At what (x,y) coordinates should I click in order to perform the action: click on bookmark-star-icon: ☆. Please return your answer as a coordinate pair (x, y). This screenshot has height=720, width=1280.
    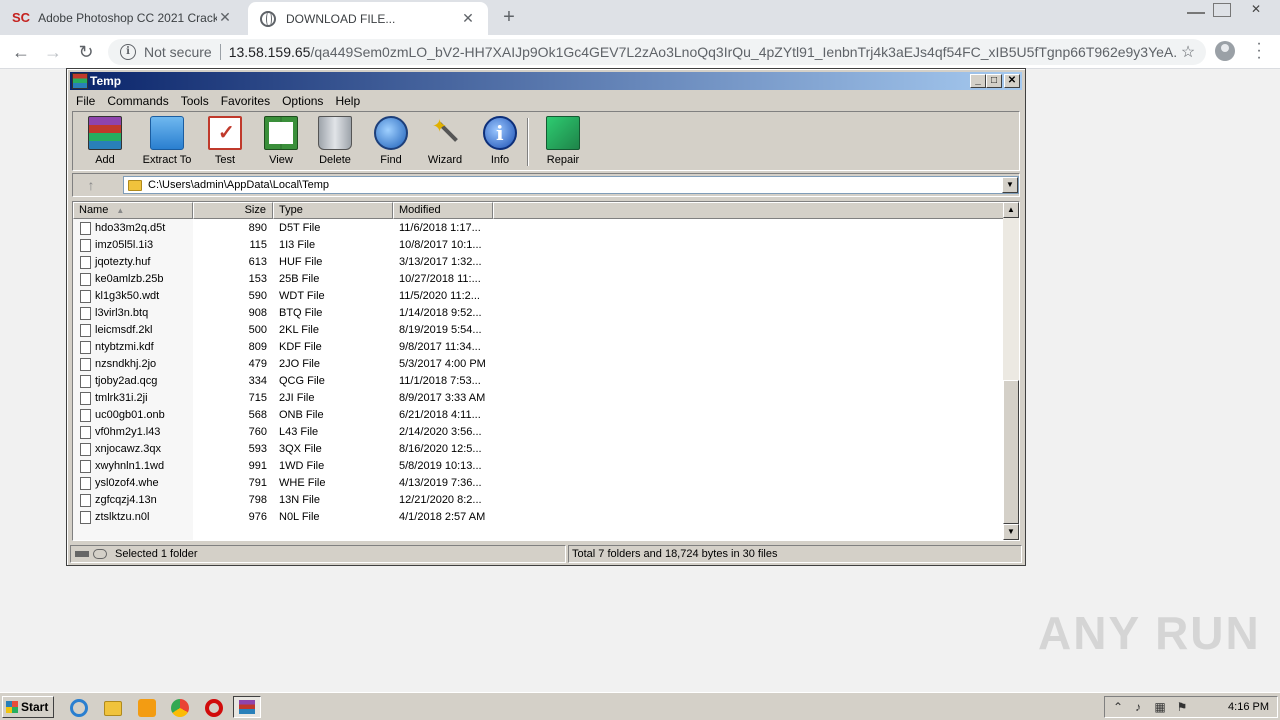
    Looking at the image, I should click on (1188, 52).